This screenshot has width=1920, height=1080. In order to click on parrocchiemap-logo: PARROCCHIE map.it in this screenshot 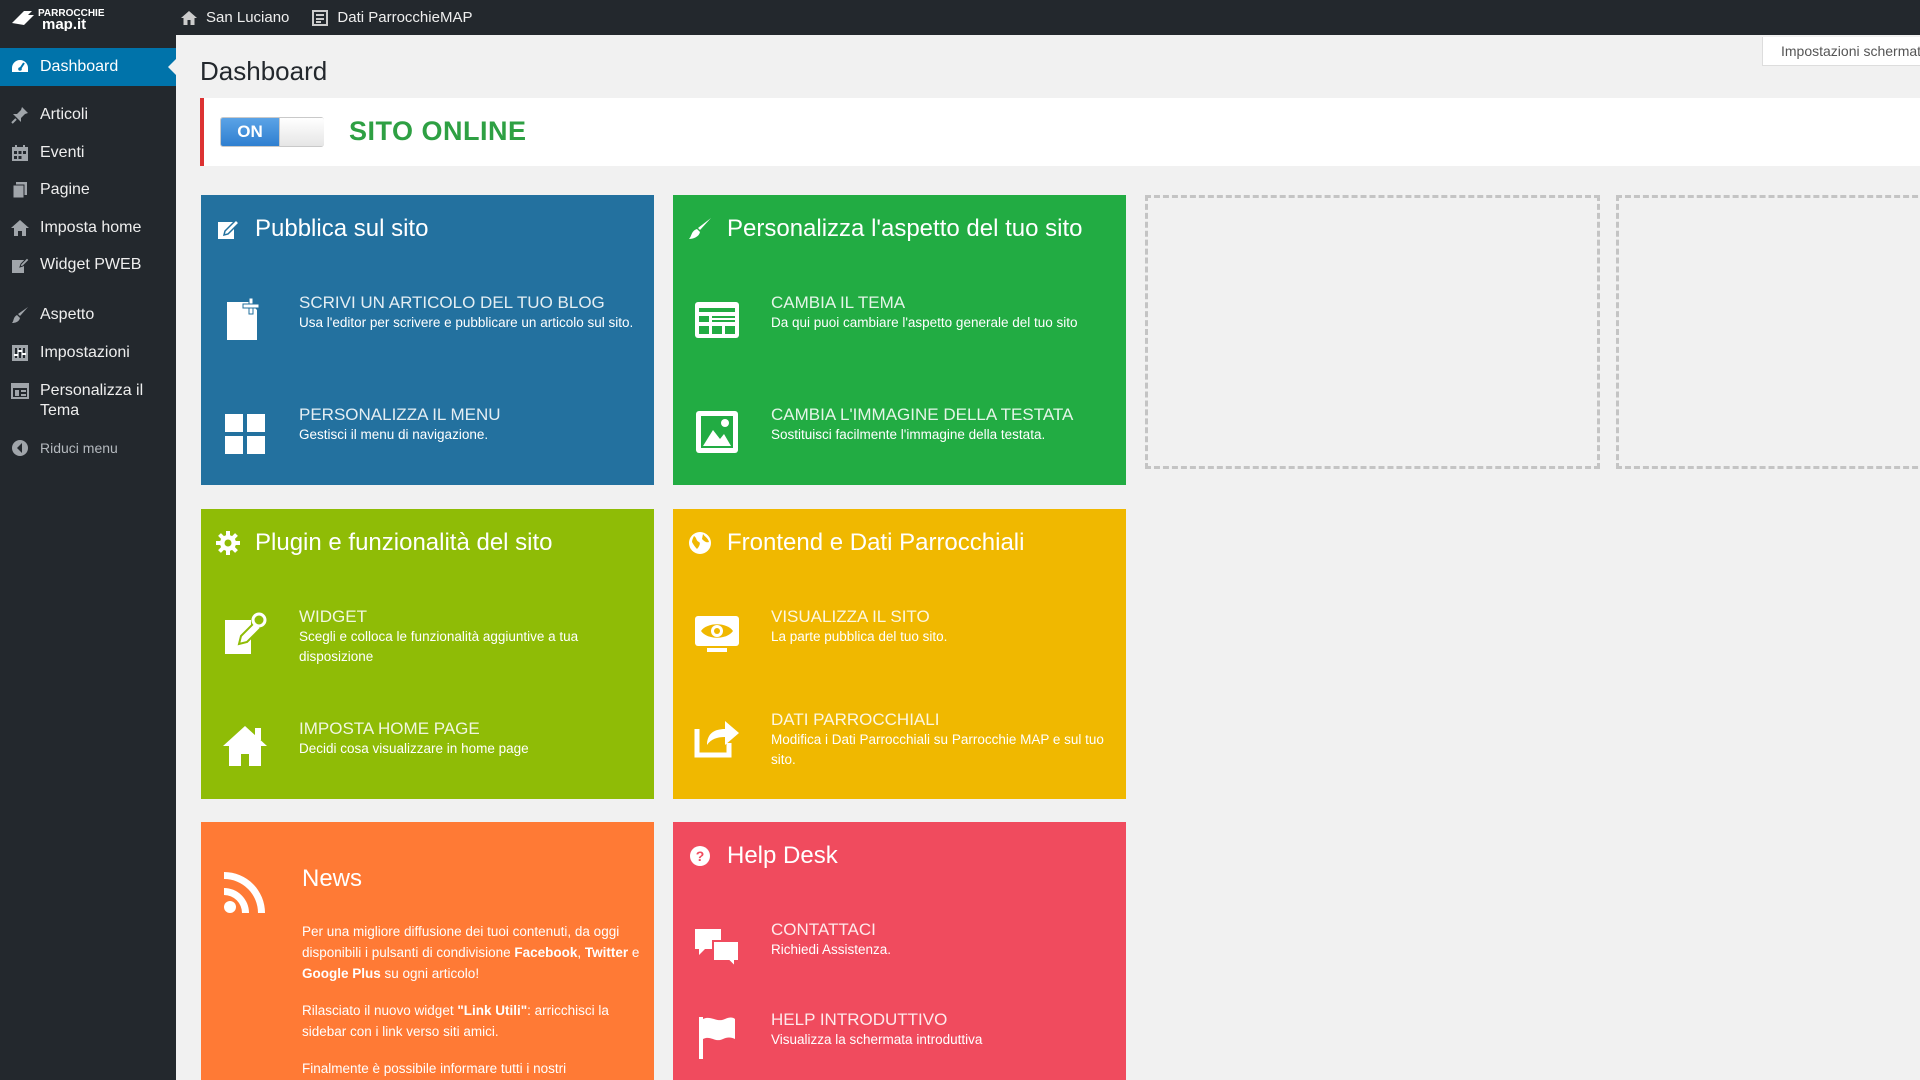, I will do `click(84, 17)`.